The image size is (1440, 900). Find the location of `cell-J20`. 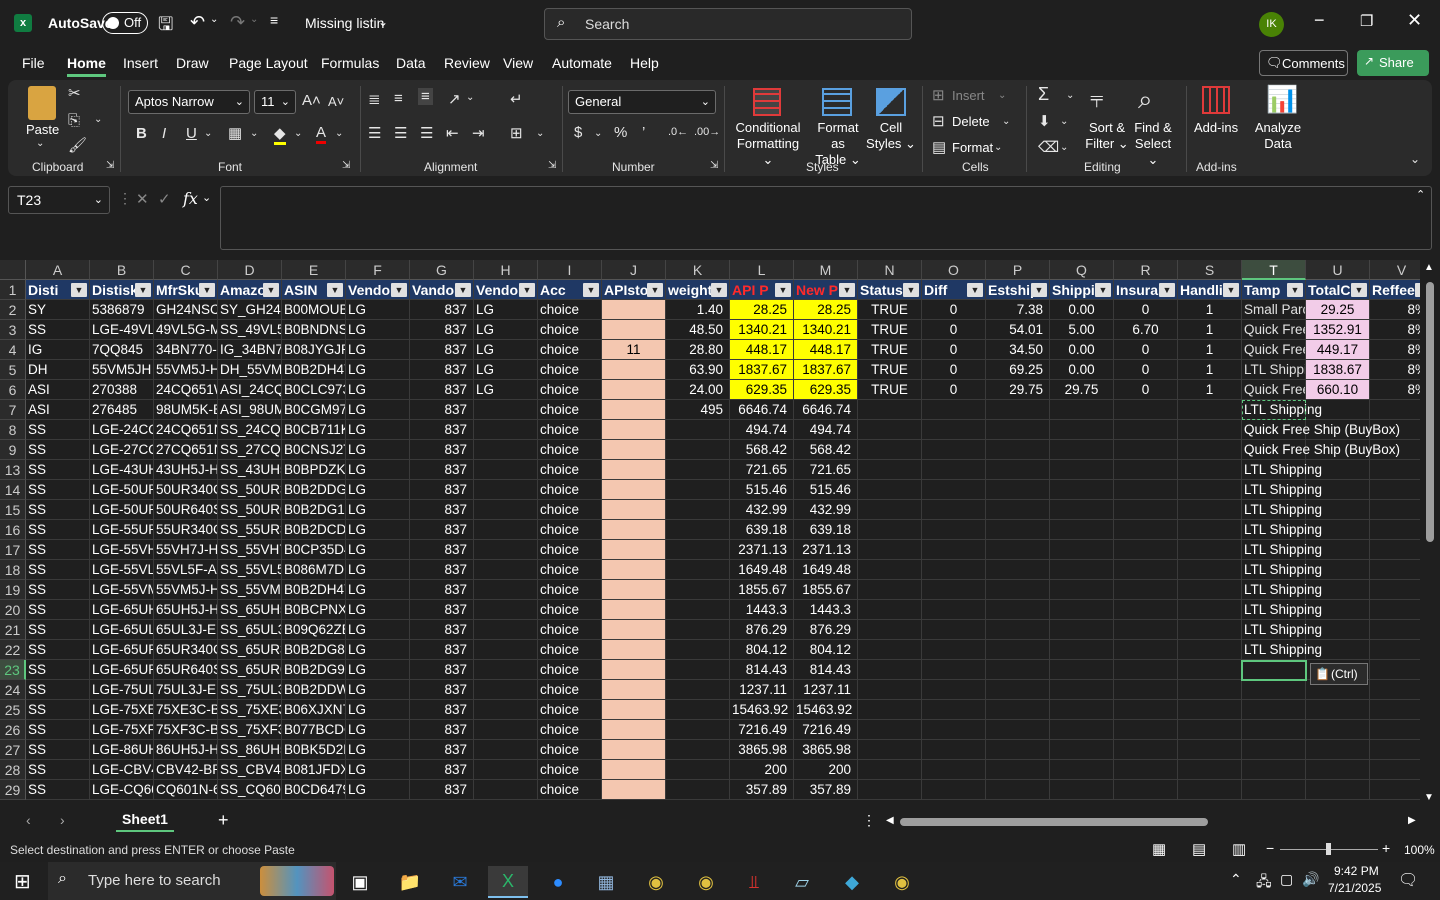

cell-J20 is located at coordinates (634, 610).